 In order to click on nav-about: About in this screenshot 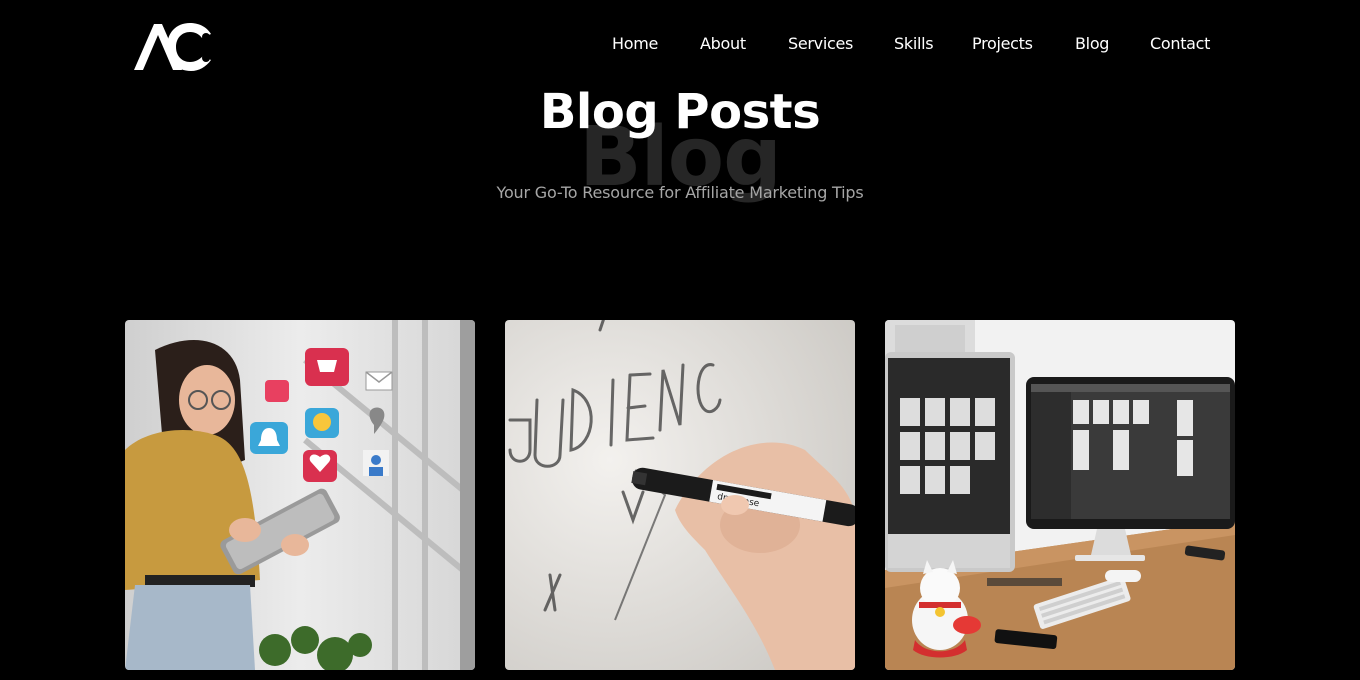, I will do `click(723, 43)`.